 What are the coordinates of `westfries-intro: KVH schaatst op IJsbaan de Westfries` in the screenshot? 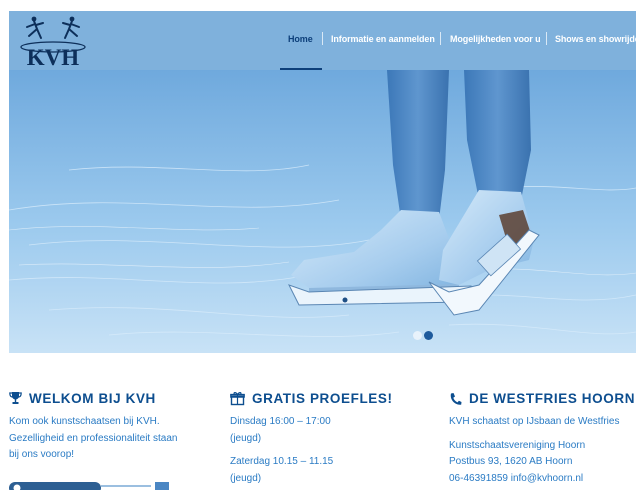 It's located at (534, 421).